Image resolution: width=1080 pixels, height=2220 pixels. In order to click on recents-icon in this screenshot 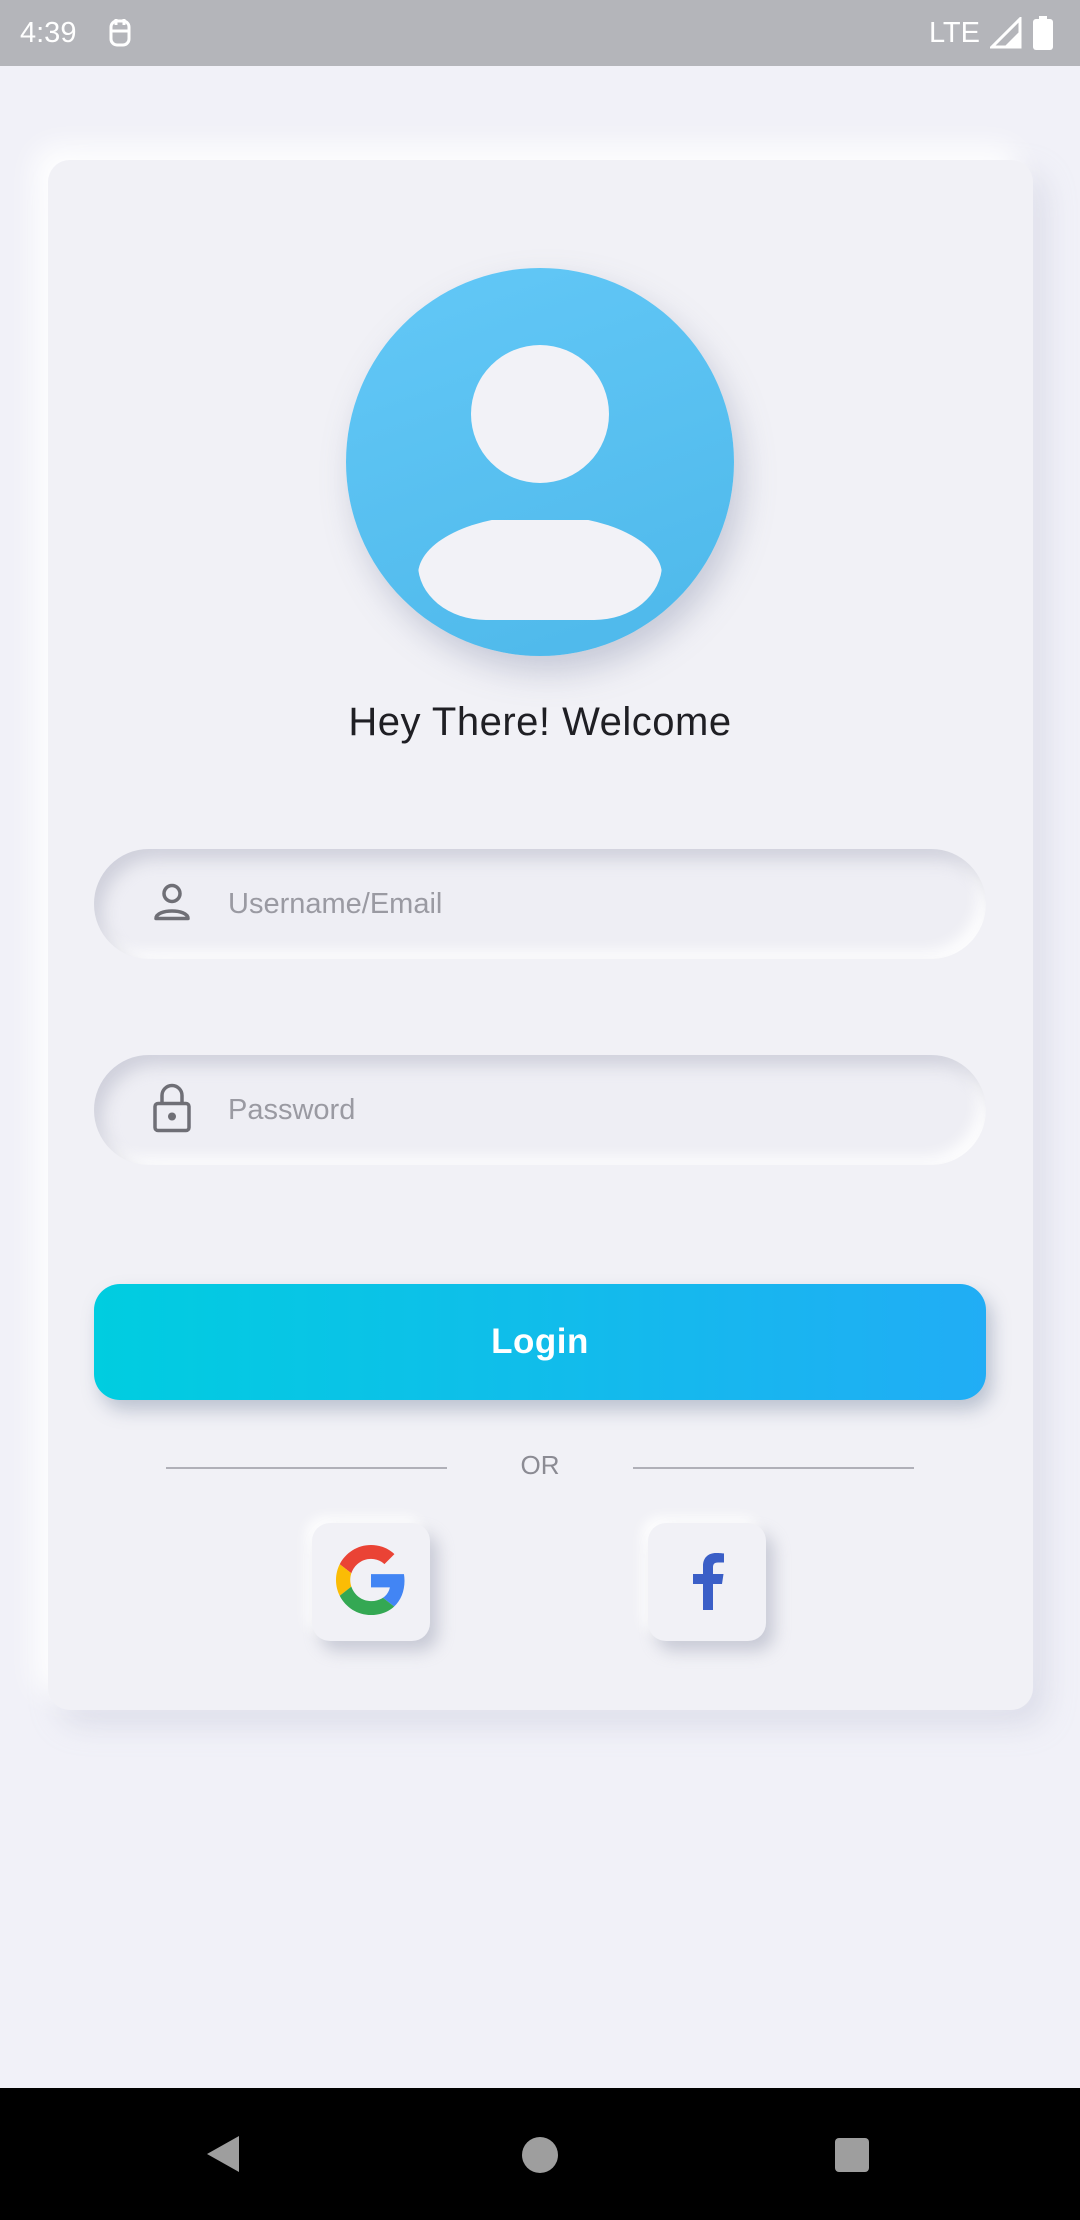, I will do `click(852, 2155)`.